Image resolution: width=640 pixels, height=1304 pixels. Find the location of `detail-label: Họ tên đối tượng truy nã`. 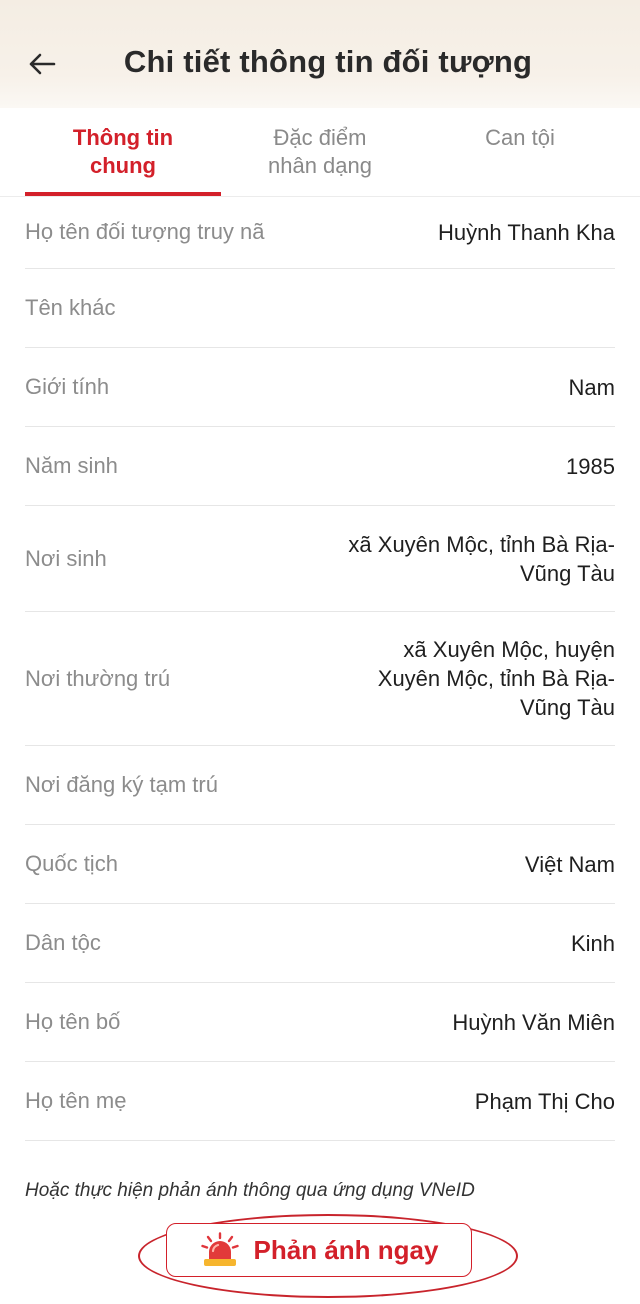

detail-label: Họ tên đối tượng truy nã is located at coordinates (145, 231).